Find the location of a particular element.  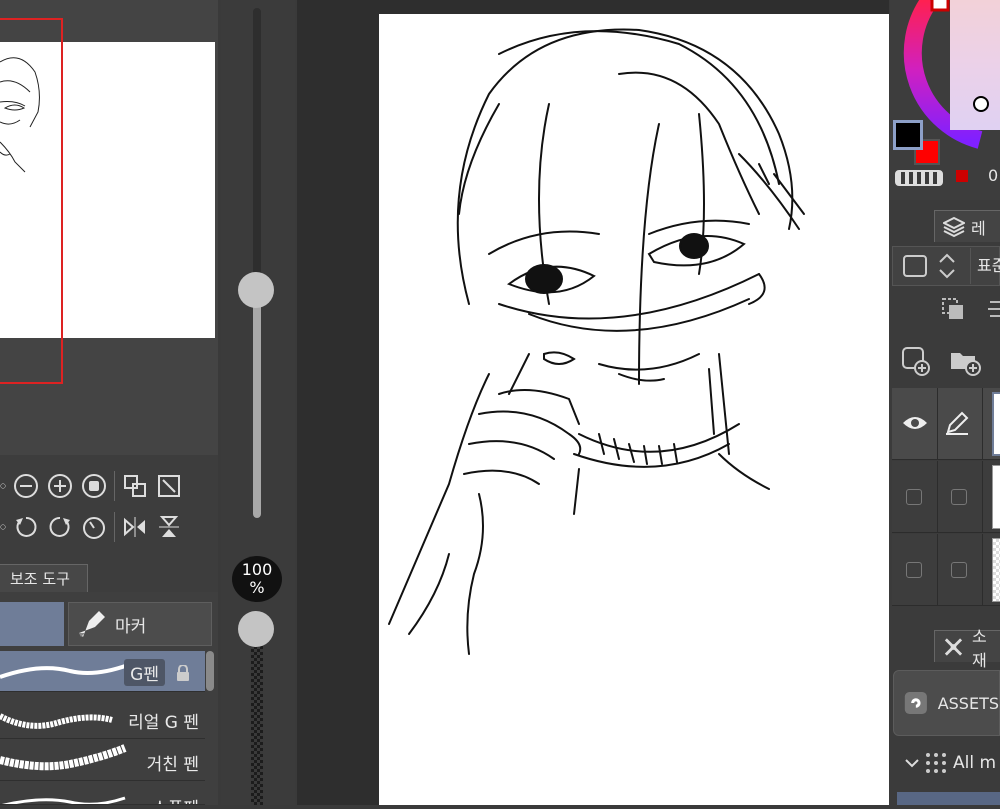

zoom-in-icon is located at coordinates (60, 486).